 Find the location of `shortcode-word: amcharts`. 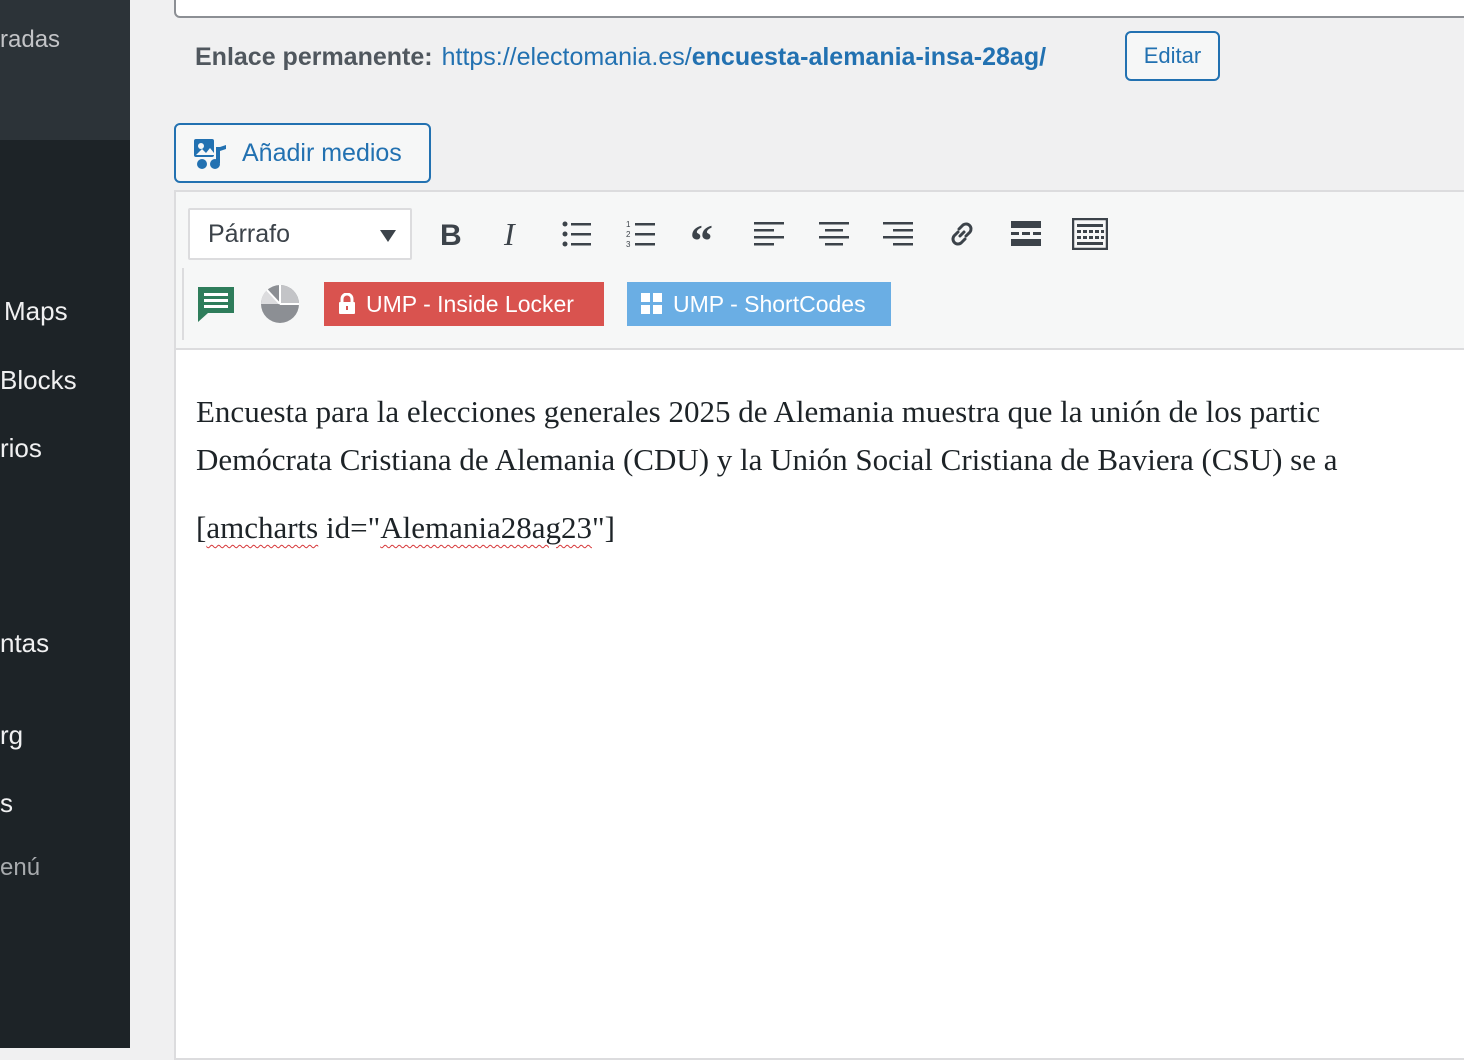

shortcode-word: amcharts is located at coordinates (262, 527).